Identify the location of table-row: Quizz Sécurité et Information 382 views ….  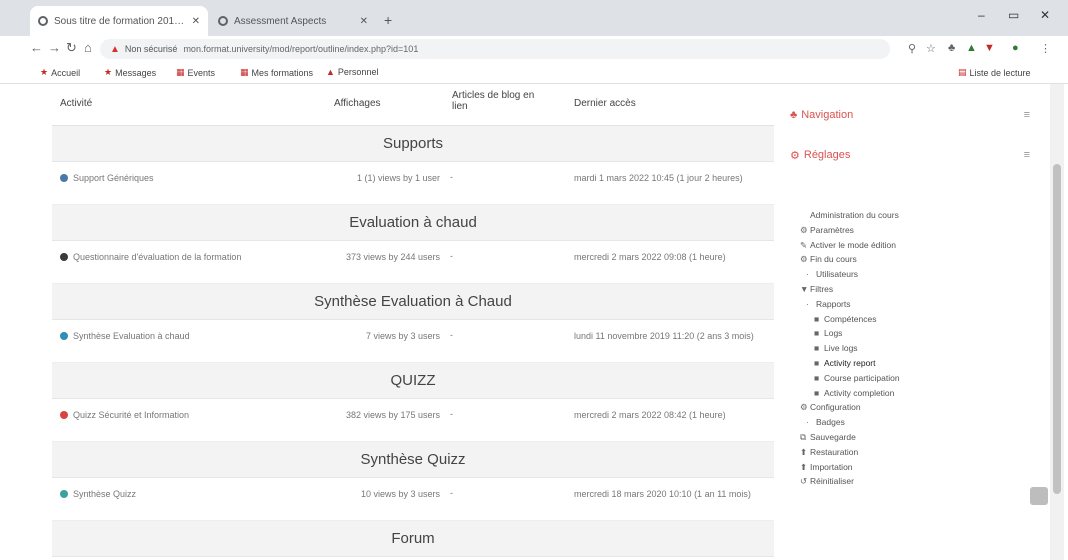
(413, 420).